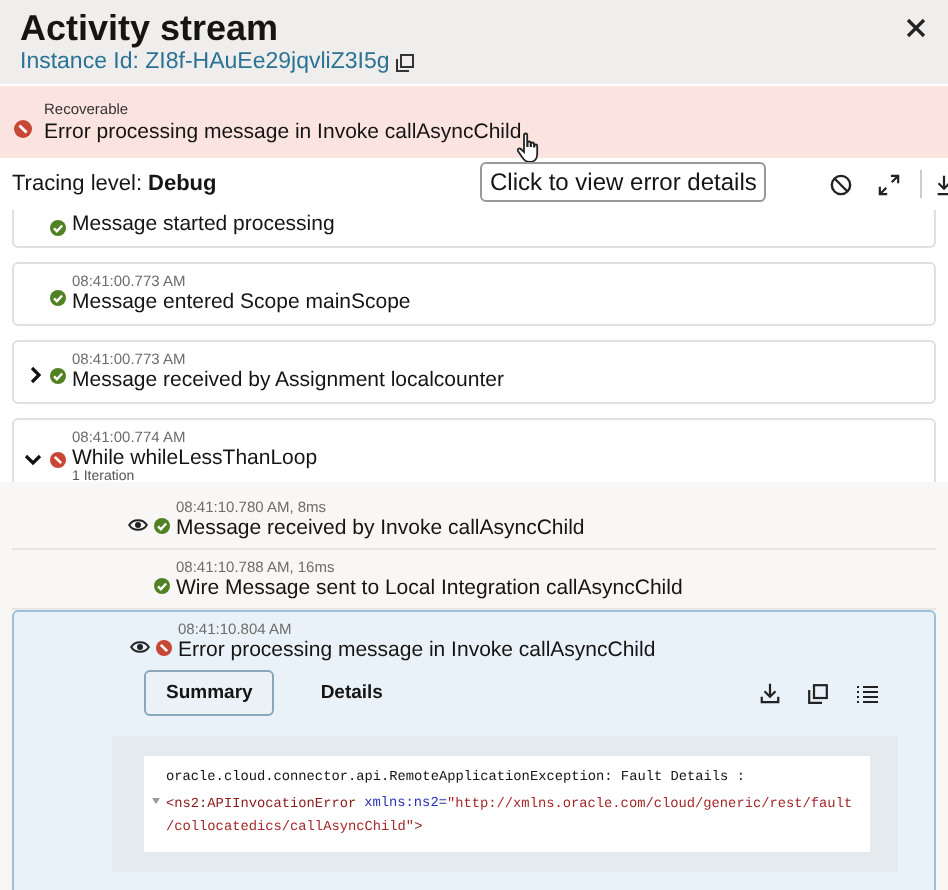 Image resolution: width=948 pixels, height=890 pixels. Describe the element at coordinates (77, 184) in the screenshot. I see `tracing-level-label: Tracing level:` at that location.